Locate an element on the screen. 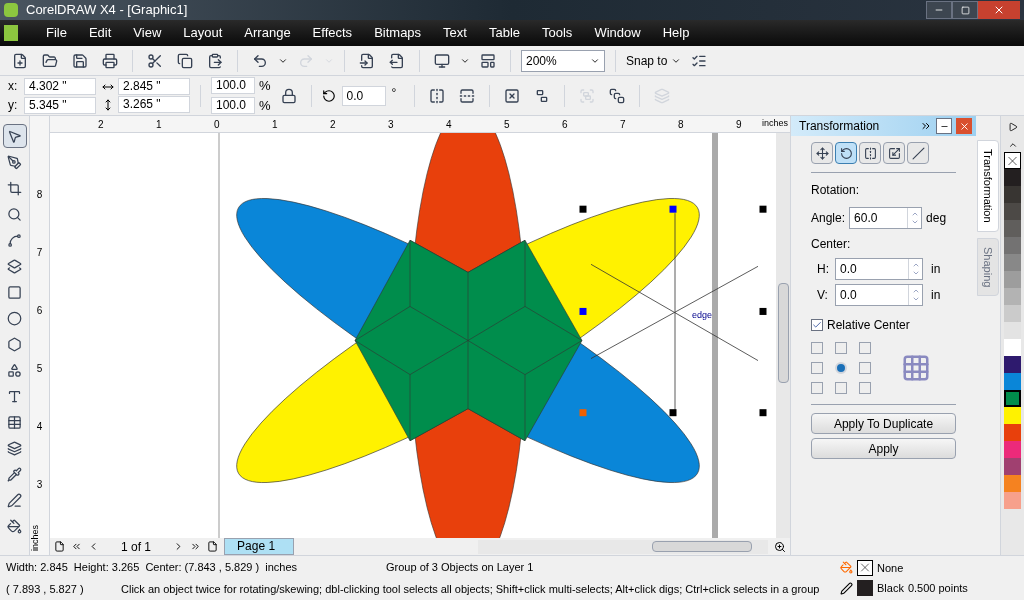 The width and height of the screenshot is (1024, 600). y-field: 5.345 " is located at coordinates (60, 105).